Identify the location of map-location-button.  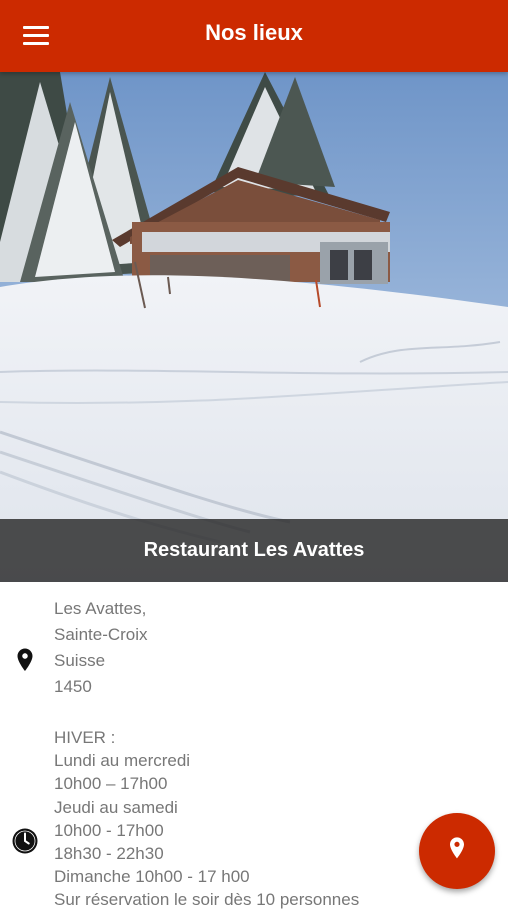
(457, 851).